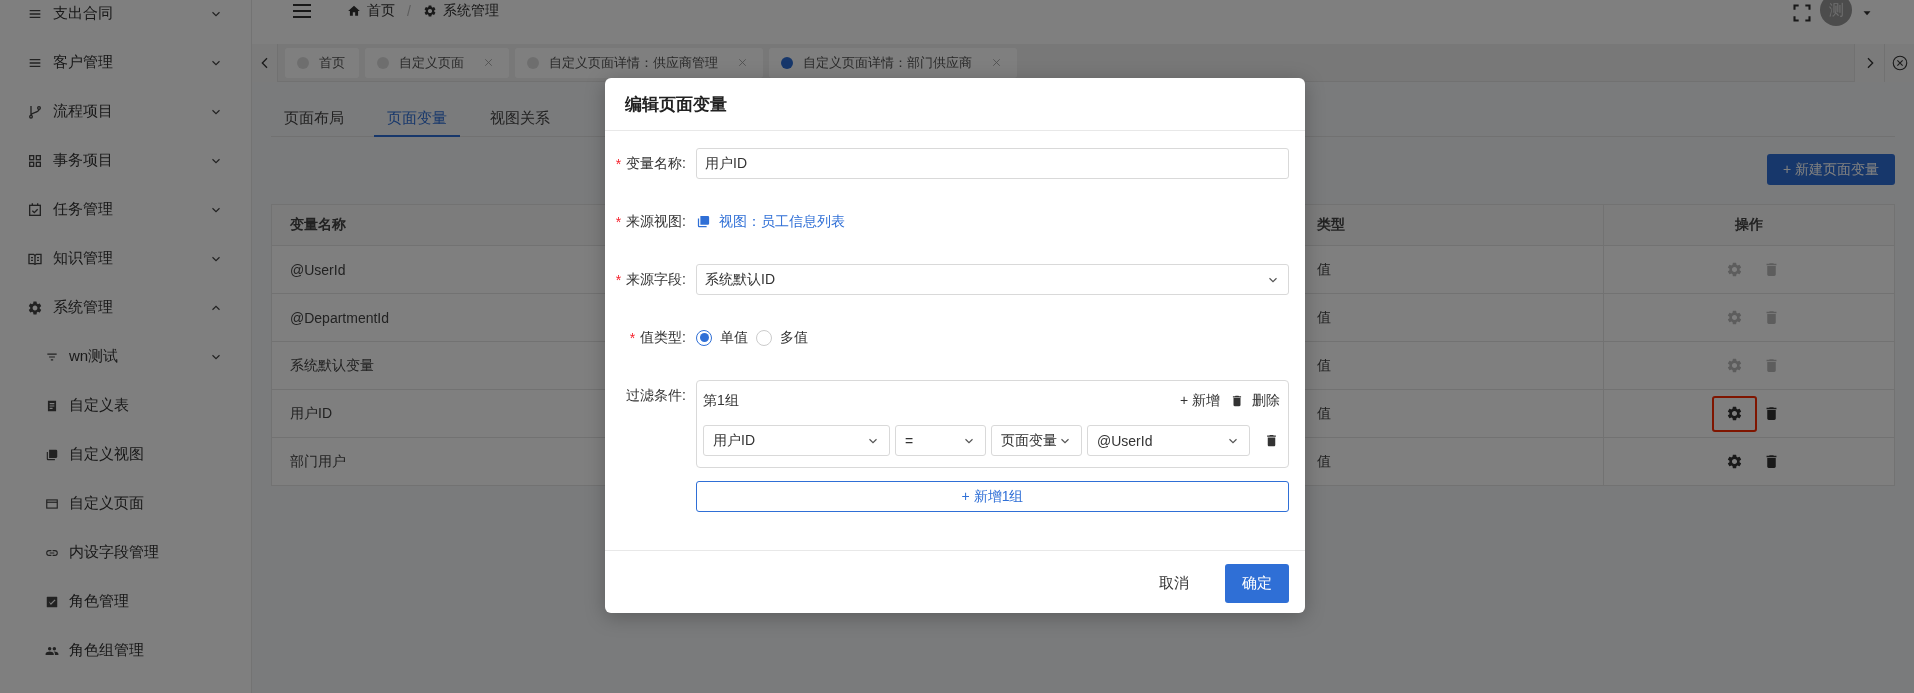 This screenshot has width=1914, height=693. Describe the element at coordinates (1255, 401) in the screenshot. I see `delete-group-button: 删除` at that location.